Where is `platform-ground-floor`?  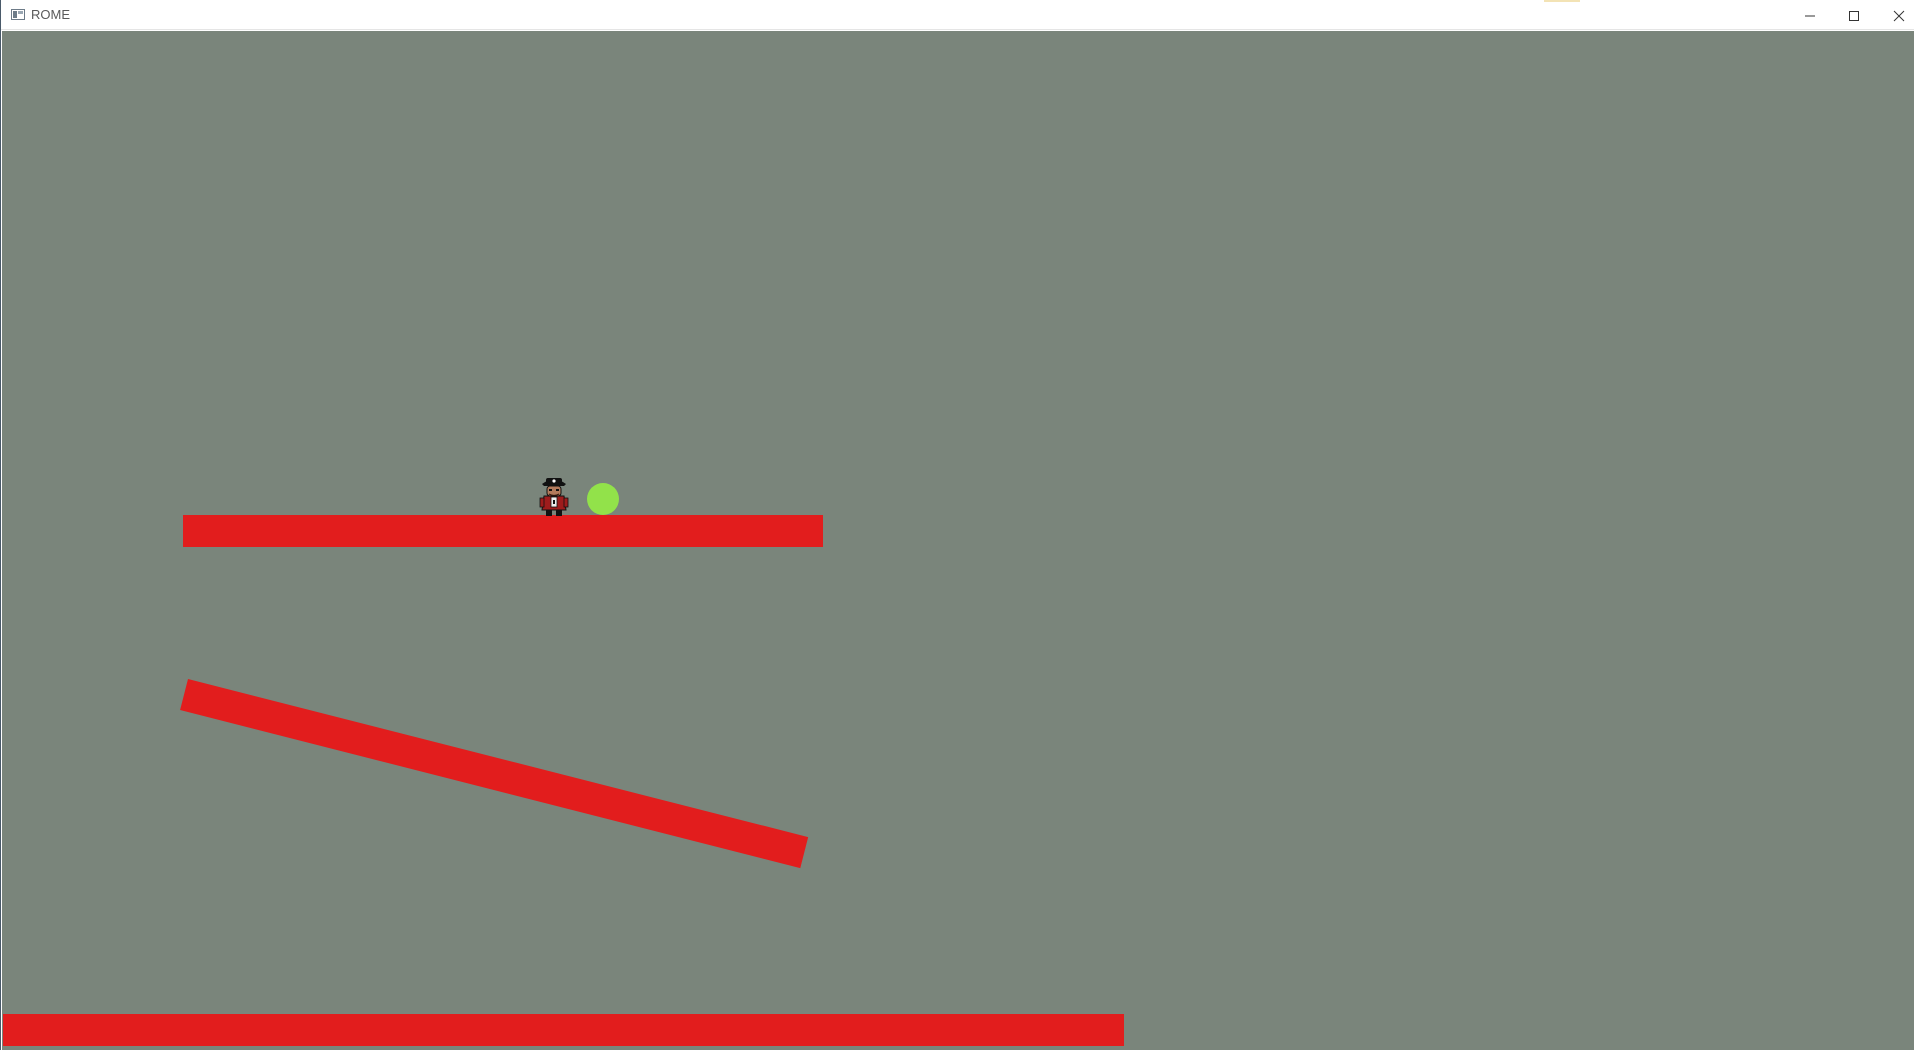 platform-ground-floor is located at coordinates (563, 1030).